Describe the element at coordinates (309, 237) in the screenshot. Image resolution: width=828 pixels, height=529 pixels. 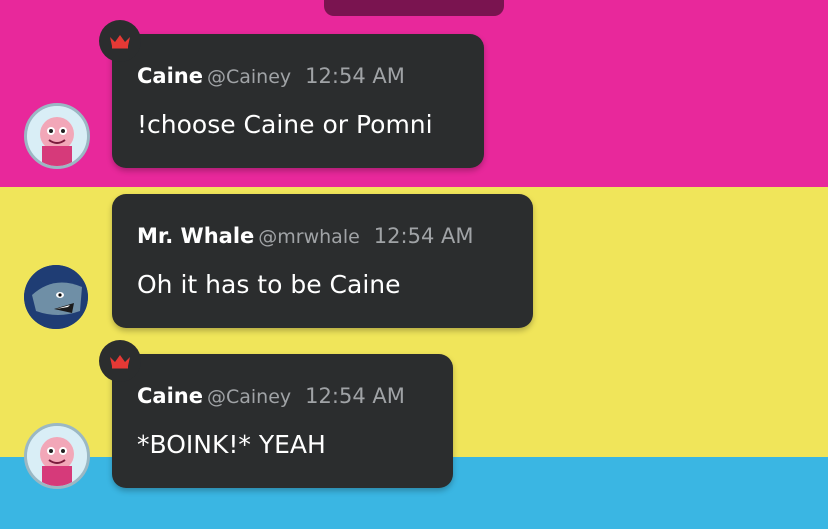
I see `author-handle: @mrwhale` at that location.